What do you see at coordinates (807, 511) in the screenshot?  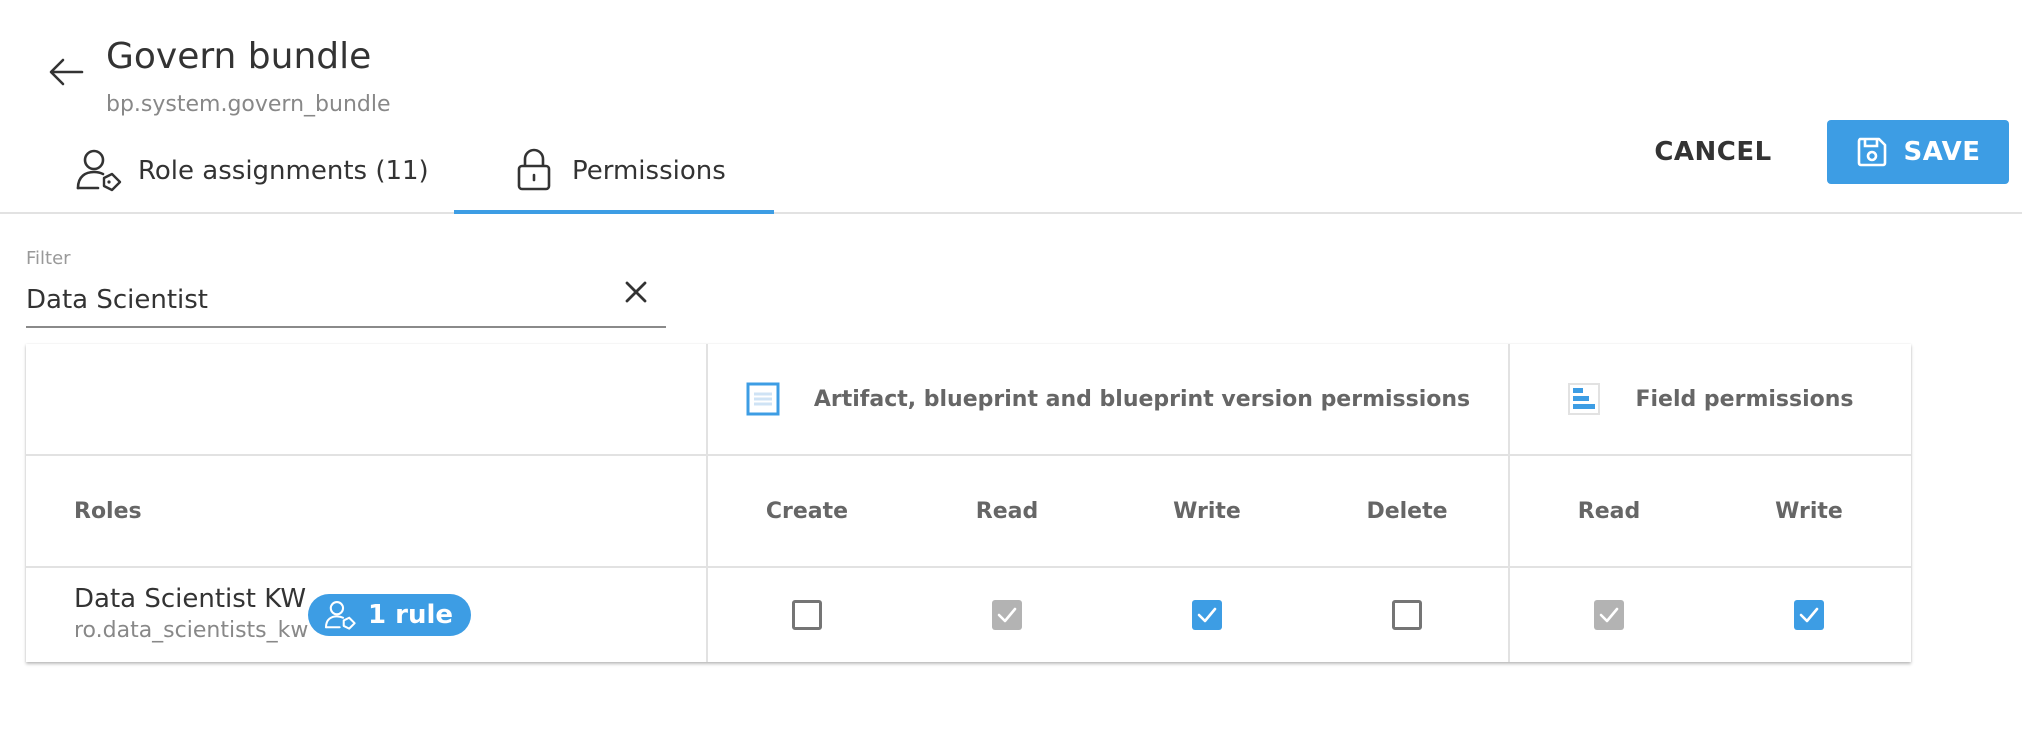 I see `column-header-create: Create` at bounding box center [807, 511].